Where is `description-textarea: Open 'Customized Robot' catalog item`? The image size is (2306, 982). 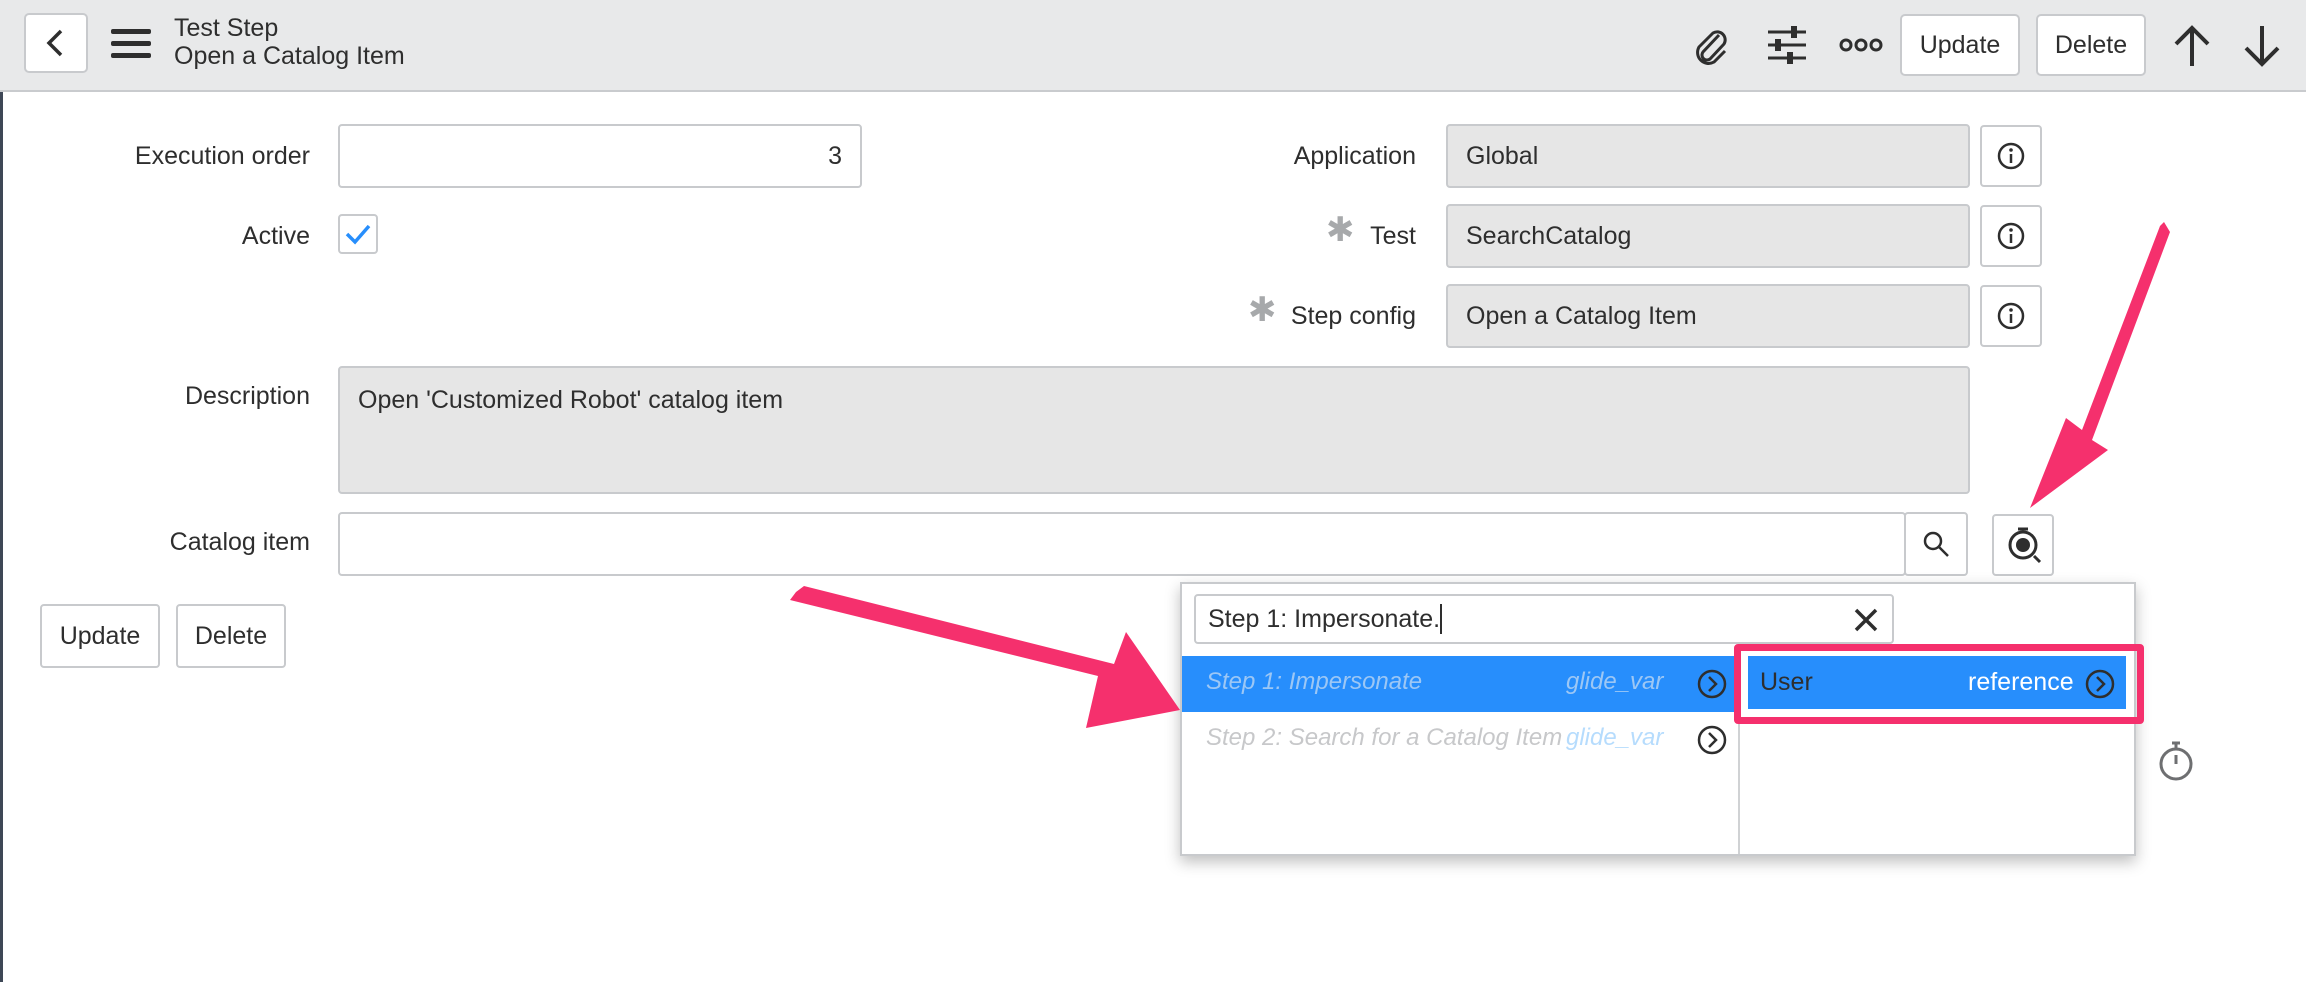 description-textarea: Open 'Customized Robot' catalog item is located at coordinates (1154, 430).